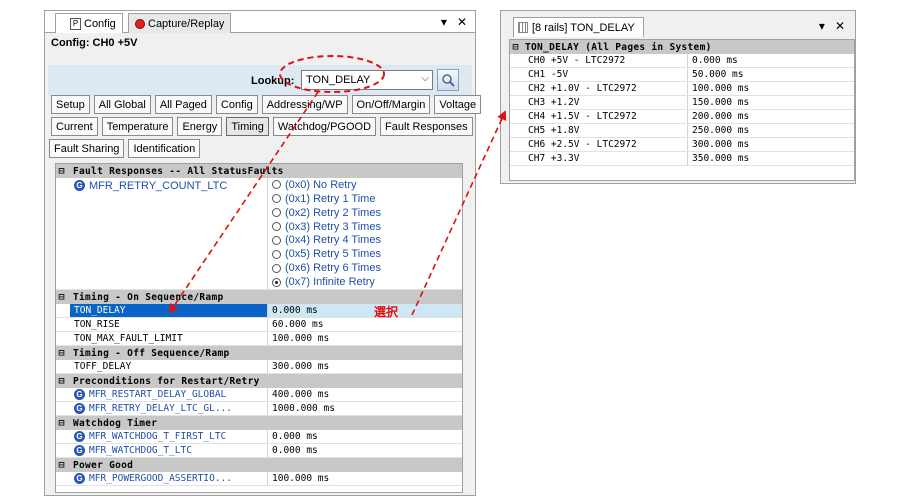 The height and width of the screenshot is (500, 900). What do you see at coordinates (326, 213) in the screenshot?
I see `radio-option: (0x2) Retry 2 Times` at bounding box center [326, 213].